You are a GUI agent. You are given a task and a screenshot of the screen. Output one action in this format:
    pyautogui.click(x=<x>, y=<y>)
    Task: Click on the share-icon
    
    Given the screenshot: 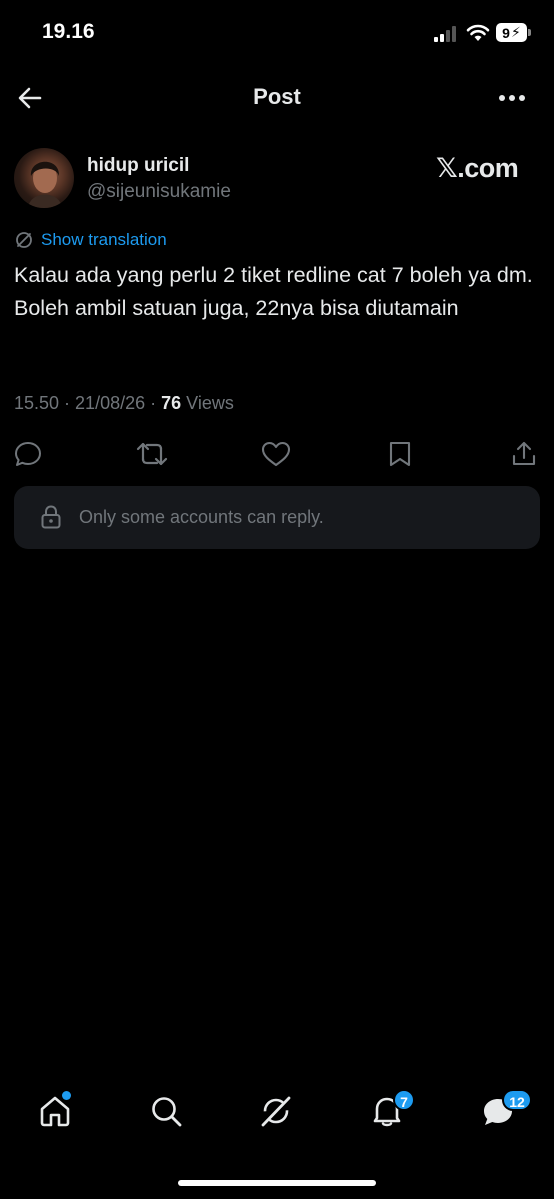 What is the action you would take?
    pyautogui.click(x=524, y=453)
    